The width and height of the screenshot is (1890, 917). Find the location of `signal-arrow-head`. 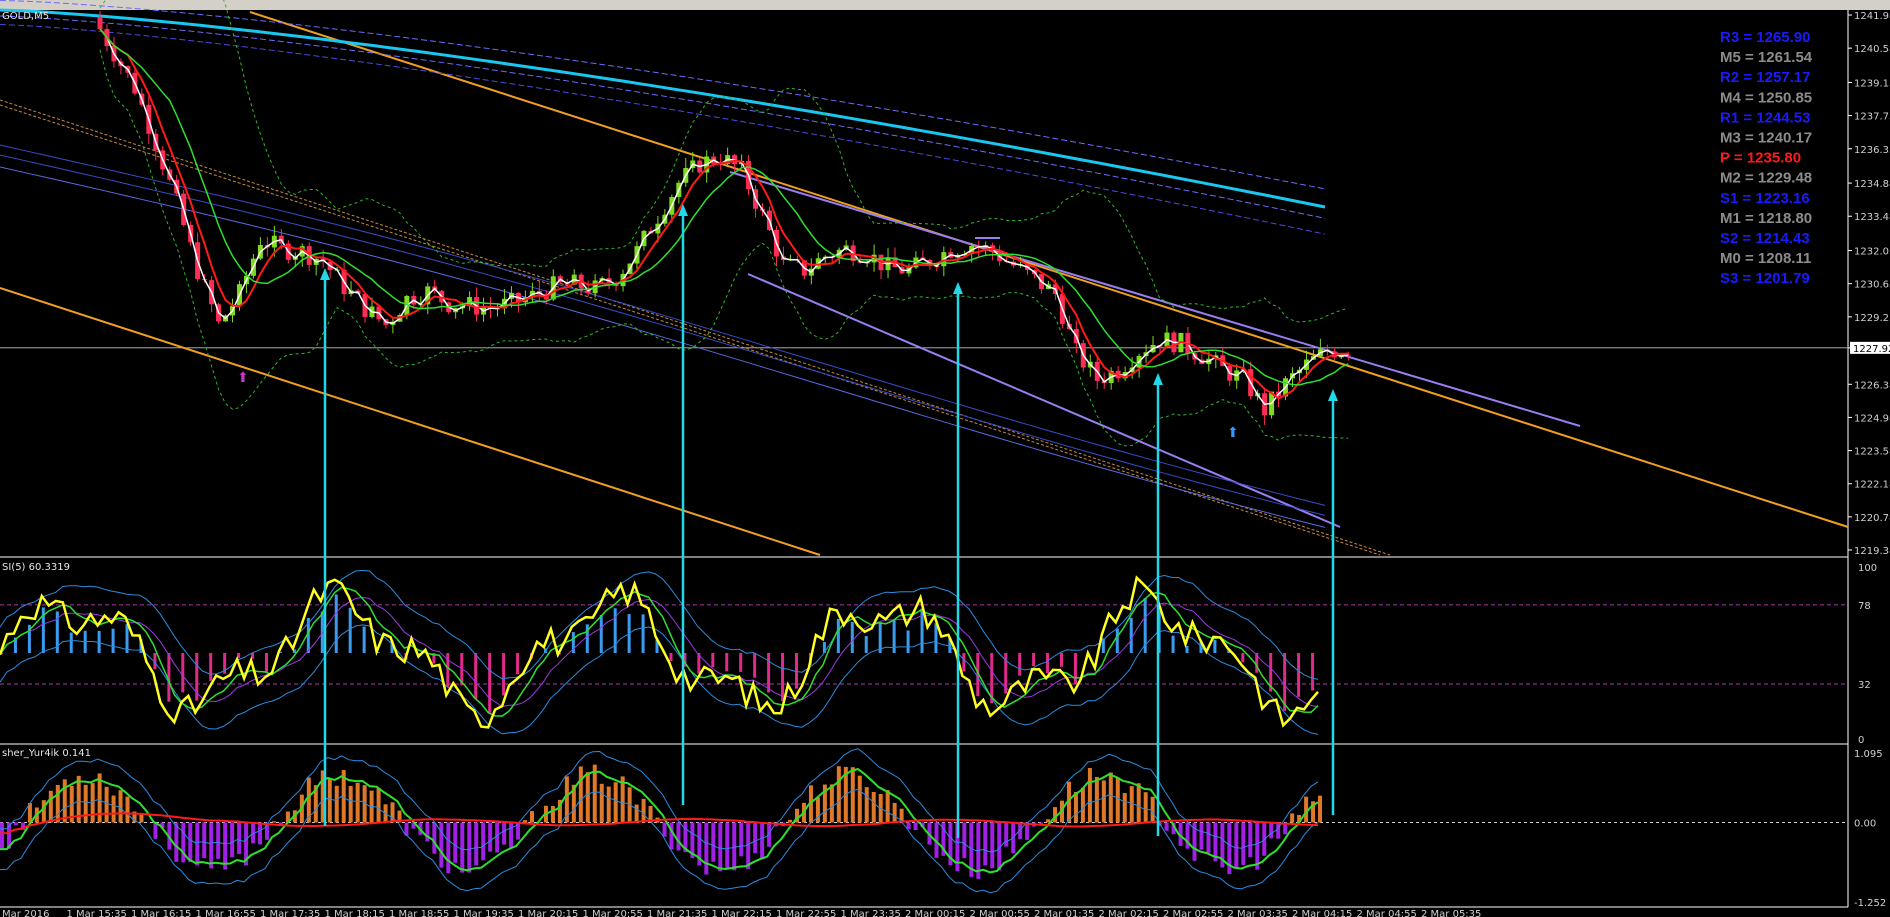

signal-arrow-head is located at coordinates (958, 288).